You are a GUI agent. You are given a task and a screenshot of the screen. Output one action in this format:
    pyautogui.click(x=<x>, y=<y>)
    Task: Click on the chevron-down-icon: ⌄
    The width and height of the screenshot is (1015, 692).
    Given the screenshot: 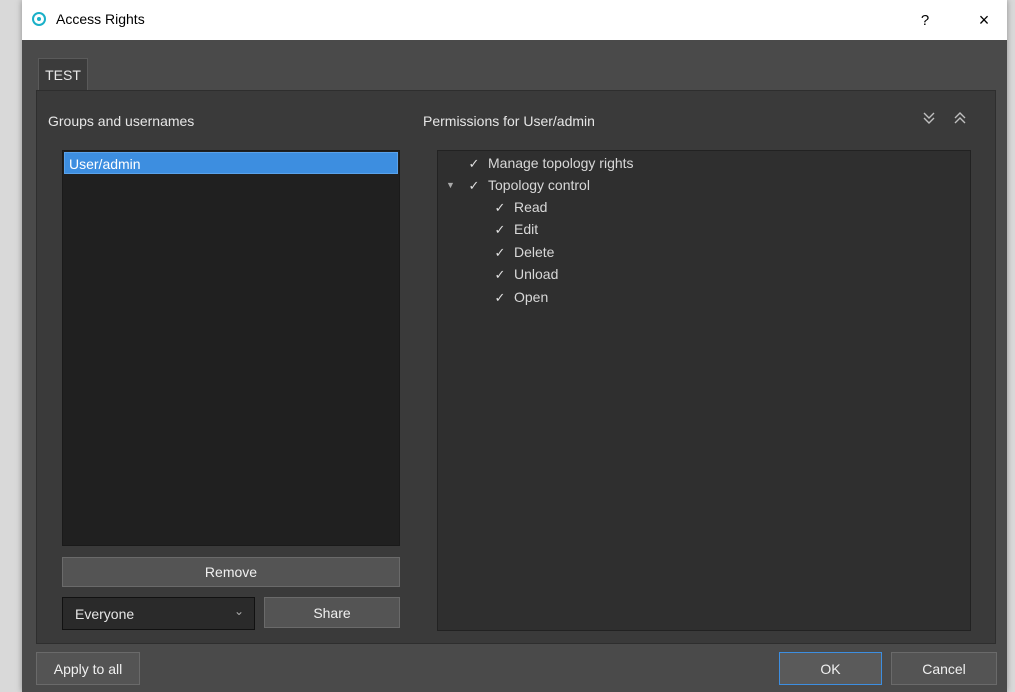 What is the action you would take?
    pyautogui.click(x=238, y=611)
    